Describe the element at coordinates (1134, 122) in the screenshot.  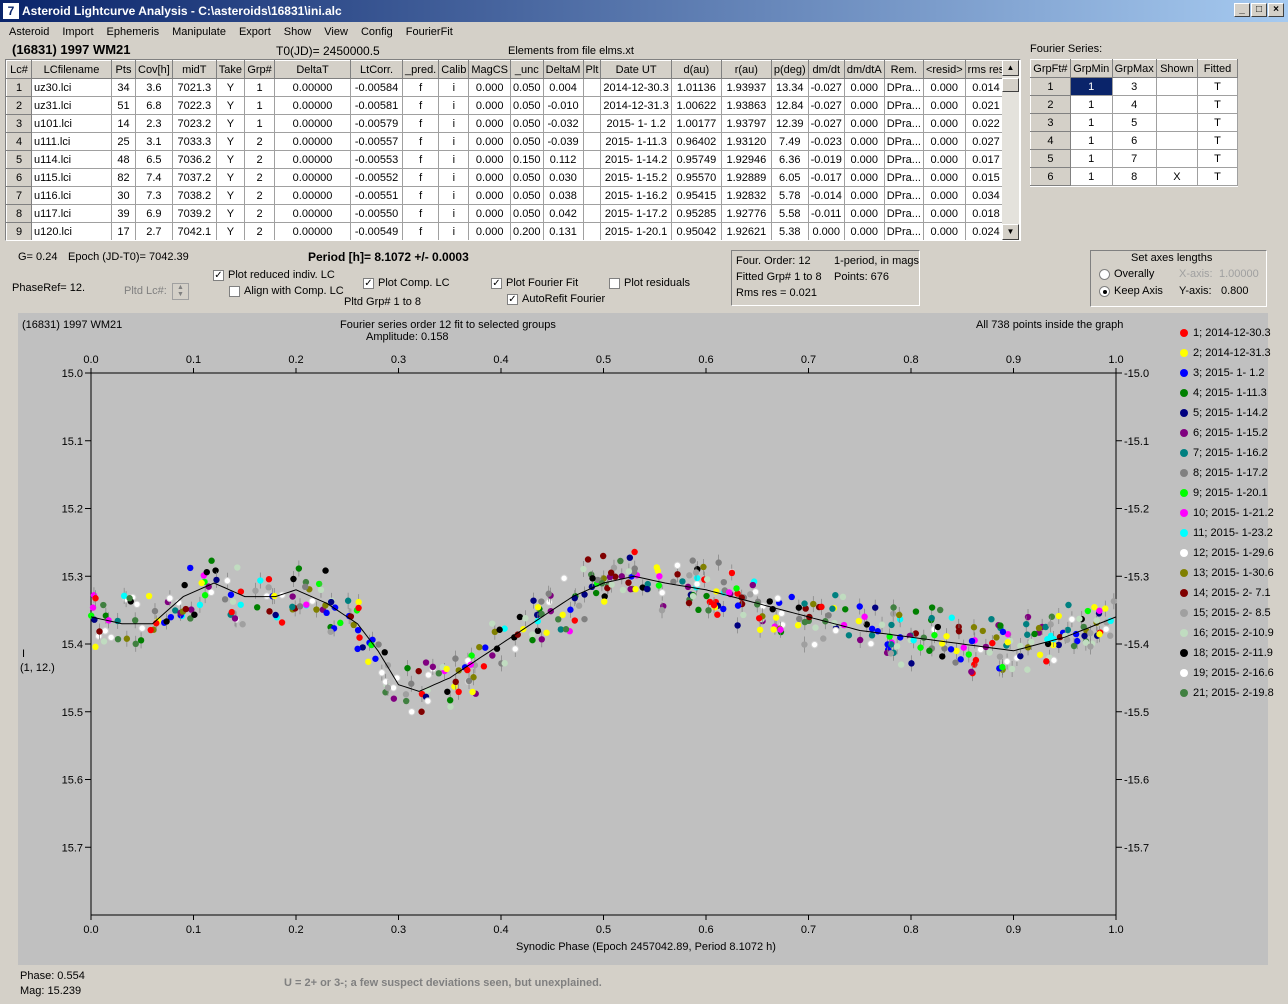
I see `table-row: 315 T` at that location.